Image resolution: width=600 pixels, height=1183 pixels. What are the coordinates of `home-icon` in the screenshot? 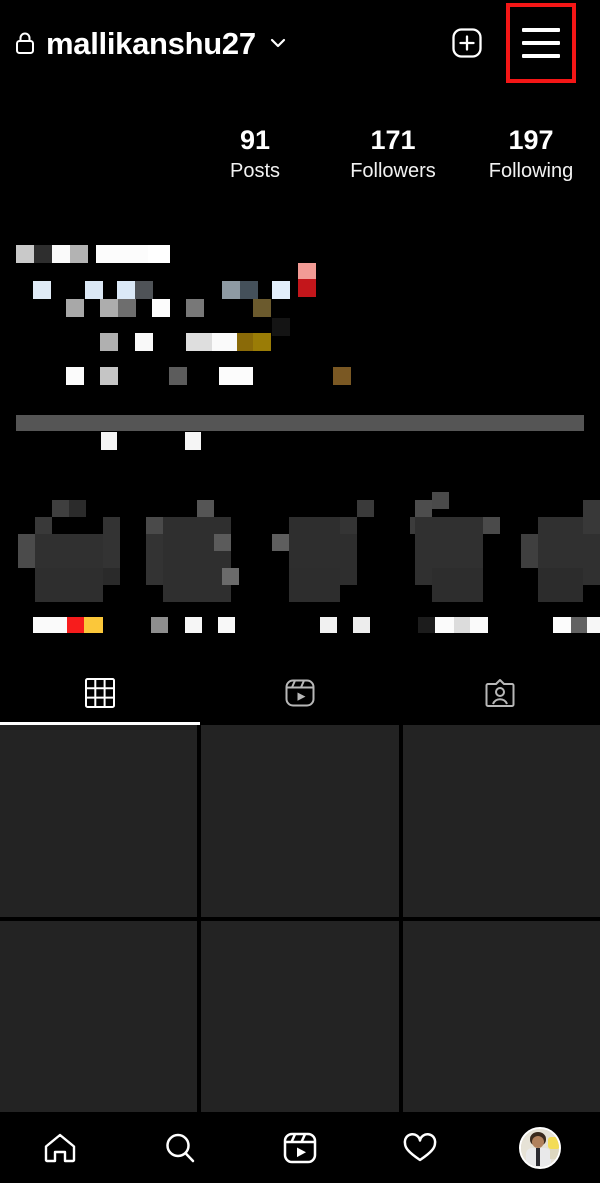 It's located at (60, 1148).